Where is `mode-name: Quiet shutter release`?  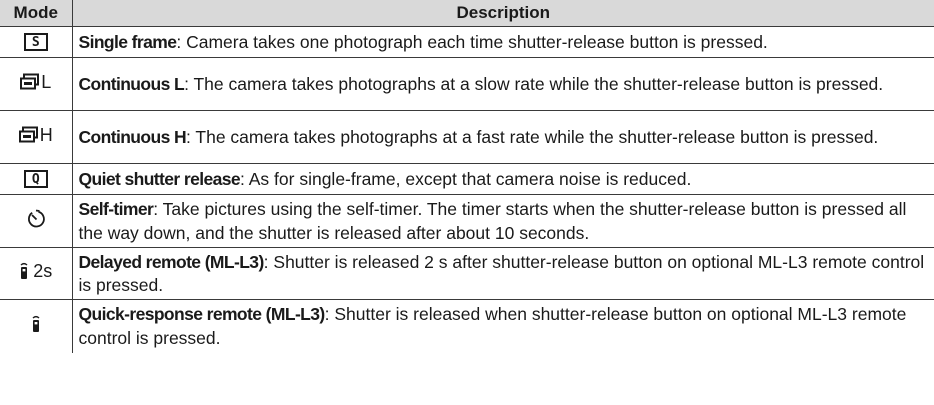 mode-name: Quiet shutter release is located at coordinates (159, 178).